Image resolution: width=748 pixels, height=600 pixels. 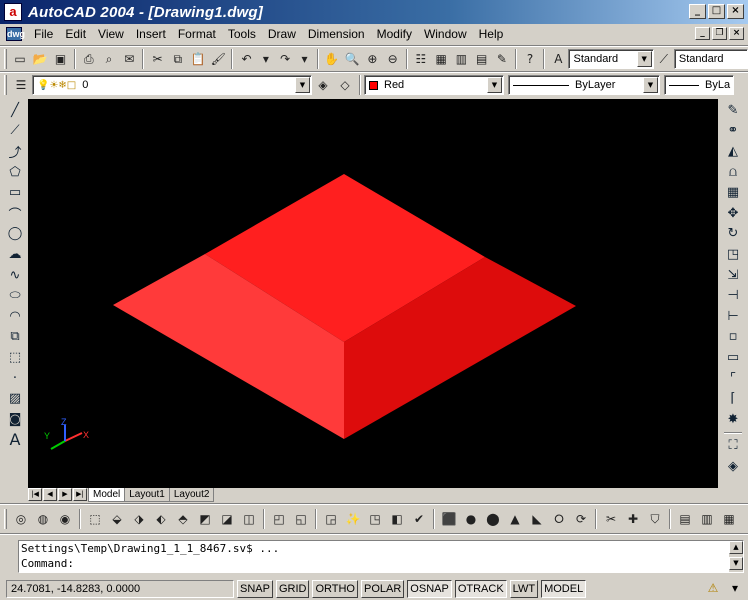 What do you see at coordinates (685, 519) in the screenshot?
I see `setup-drawing-icon: ▤` at bounding box center [685, 519].